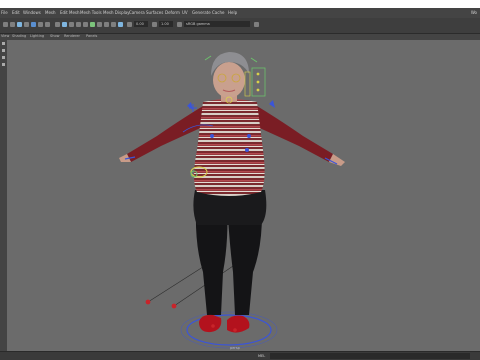 This screenshot has width=480, height=360. I want to click on panel-menu-shading: Shading, so click(19, 36).